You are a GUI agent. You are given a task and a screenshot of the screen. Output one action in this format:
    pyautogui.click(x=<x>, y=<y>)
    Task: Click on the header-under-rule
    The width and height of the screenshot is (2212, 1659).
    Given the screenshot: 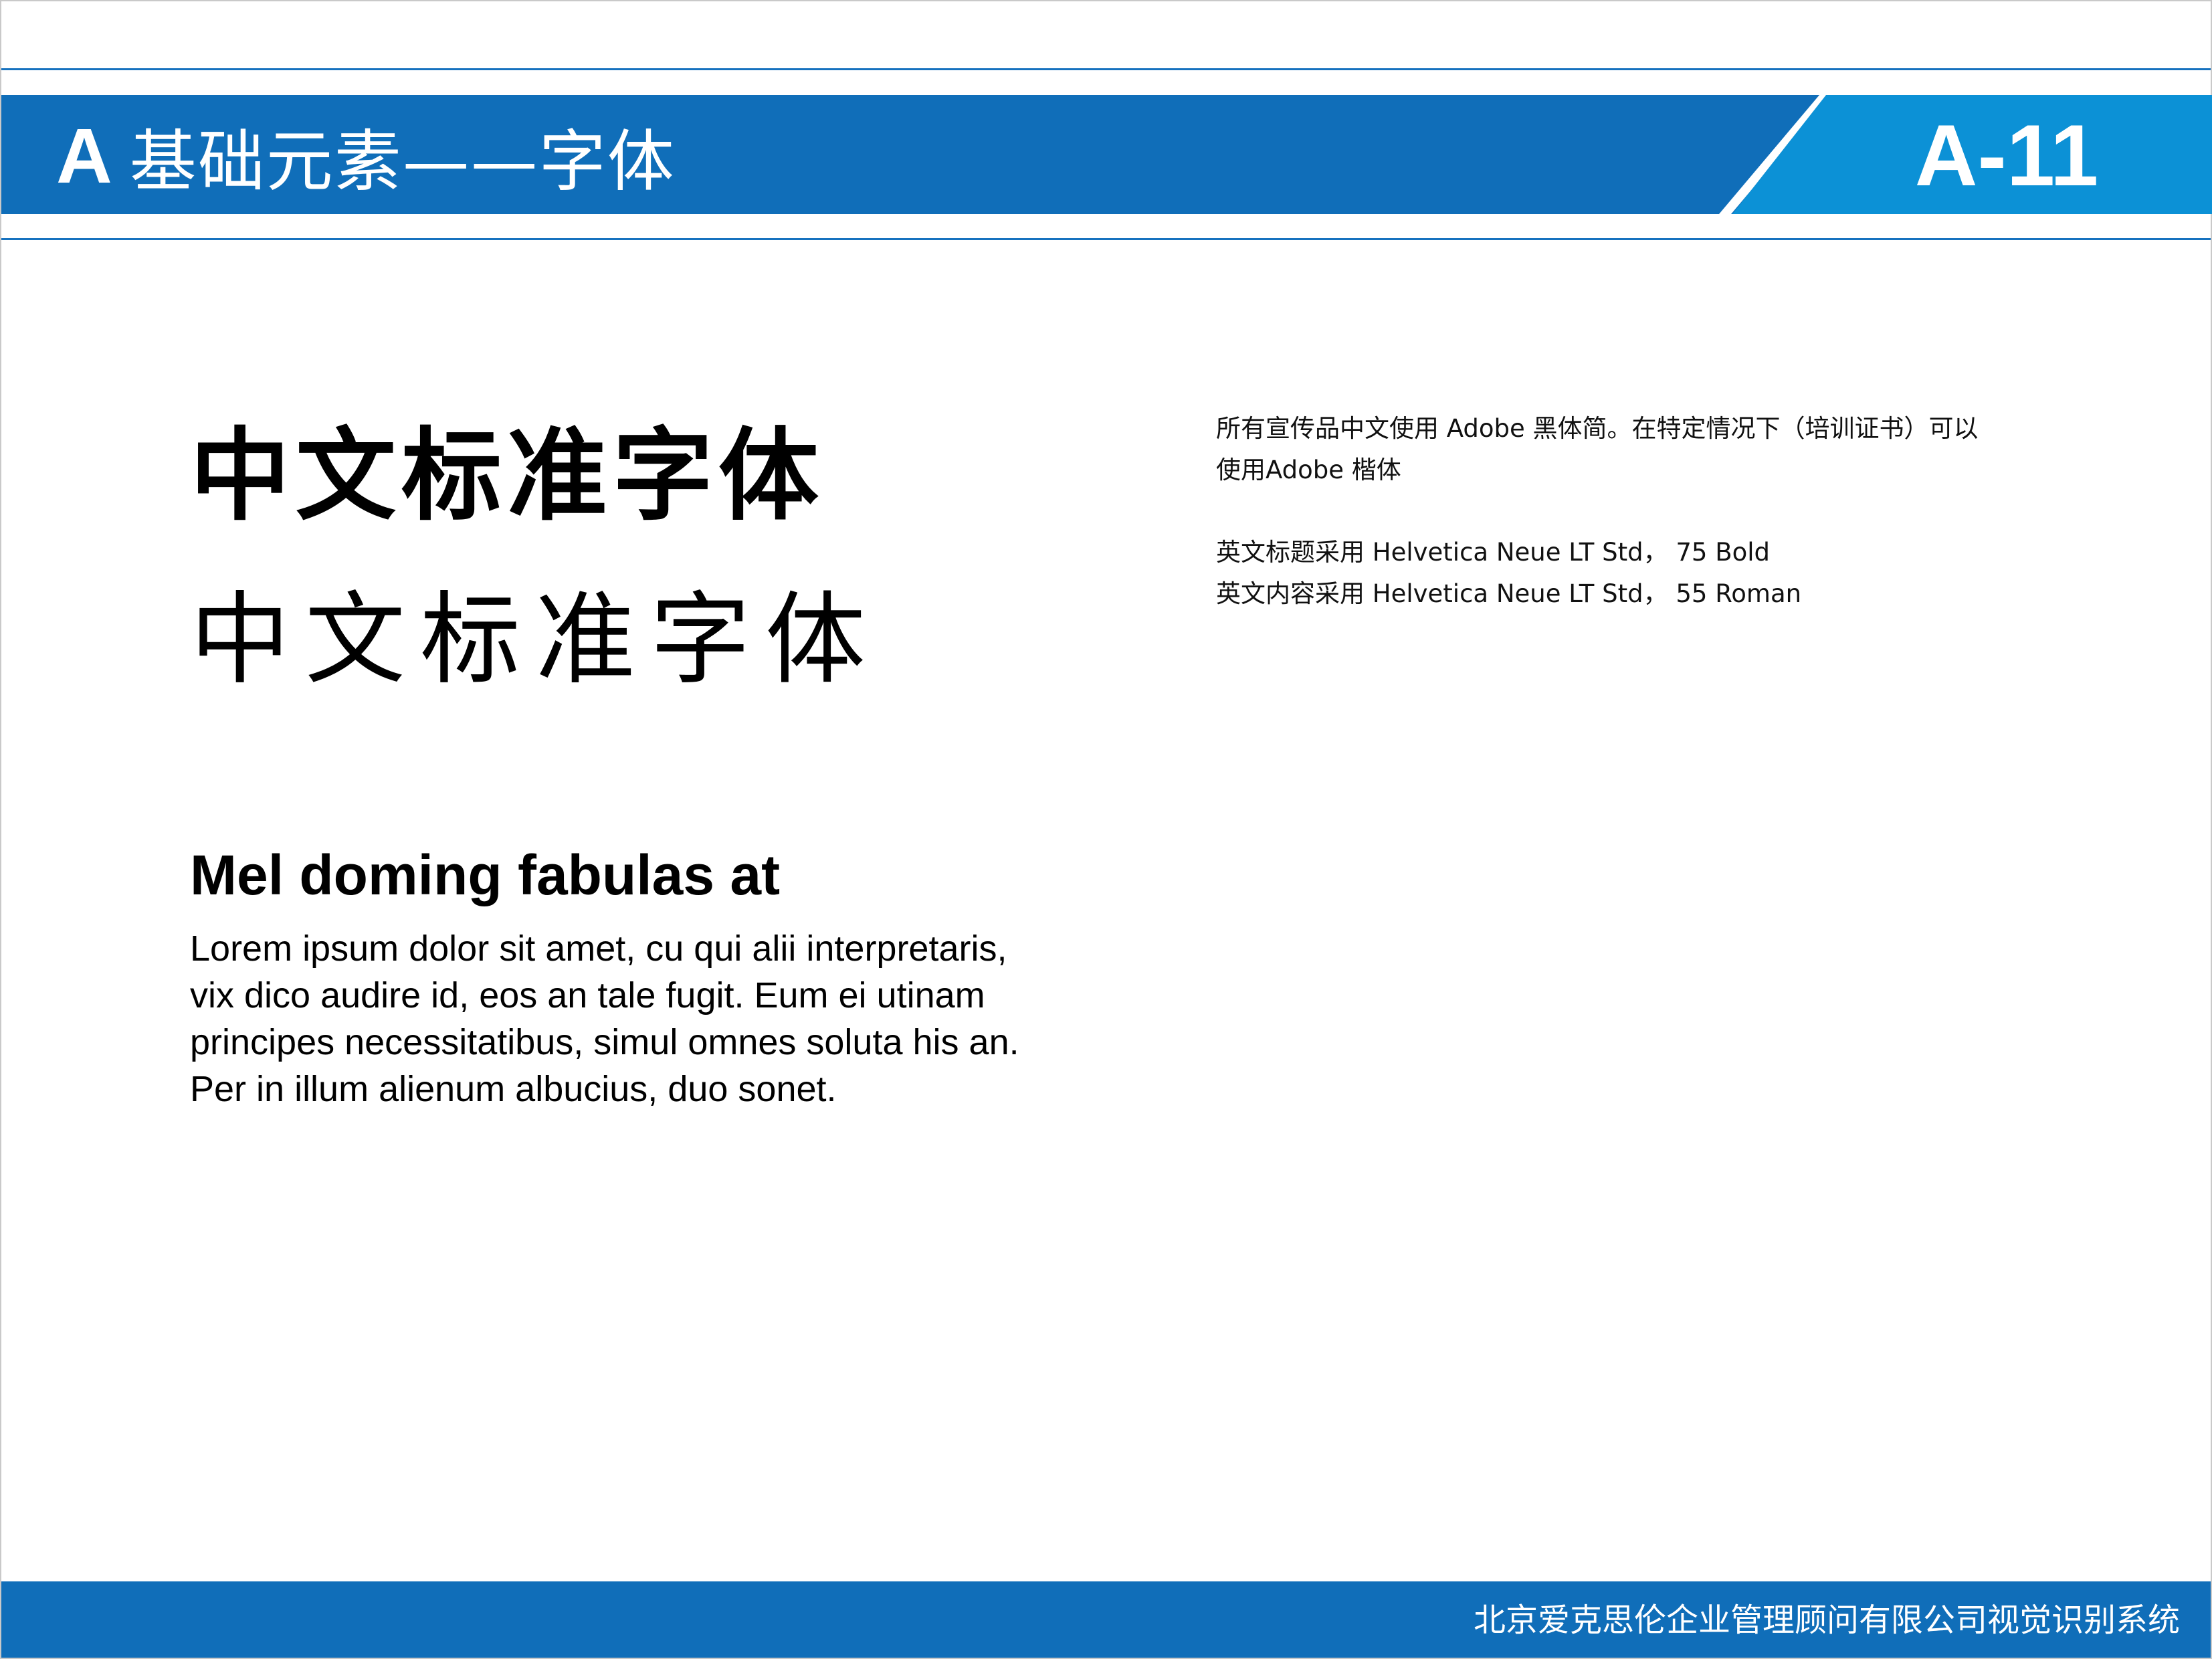 What is the action you would take?
    pyautogui.click(x=1106, y=239)
    